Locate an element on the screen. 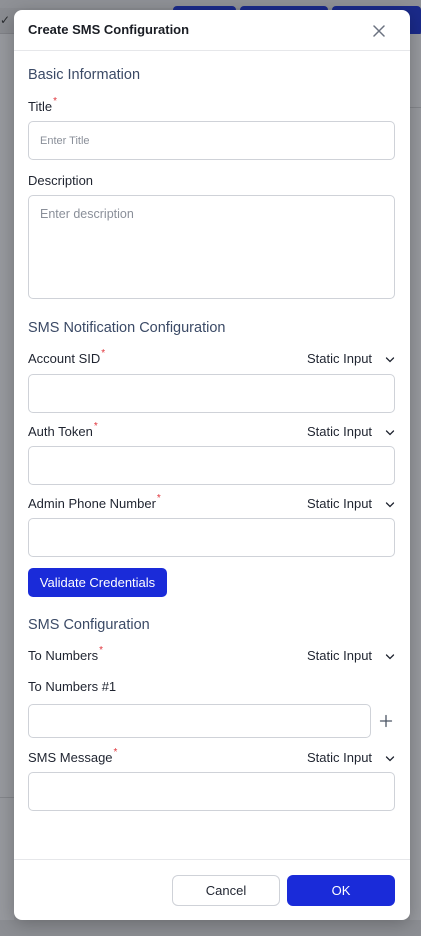 This screenshot has width=421, height=936. section-title-sms-notification-configuration: SMS Notification Configuration is located at coordinates (127, 328).